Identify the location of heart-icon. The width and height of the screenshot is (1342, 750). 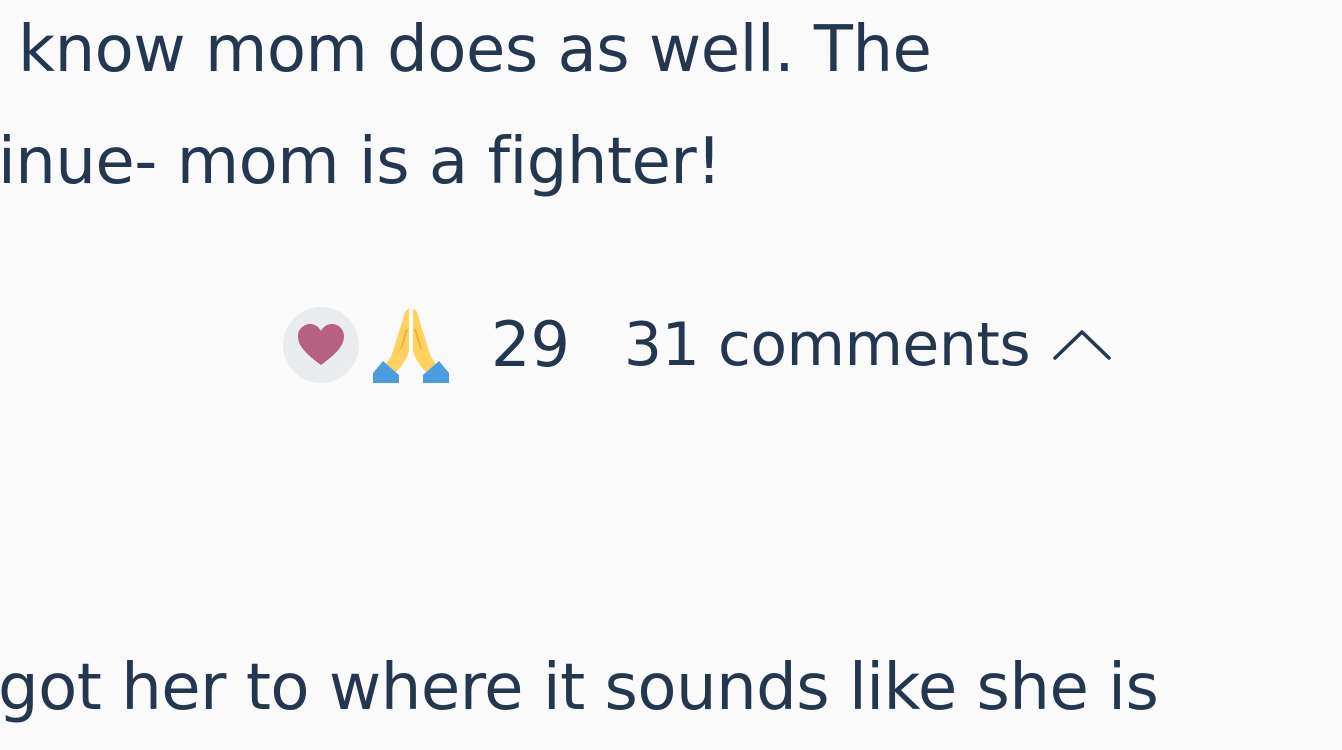
(321, 344).